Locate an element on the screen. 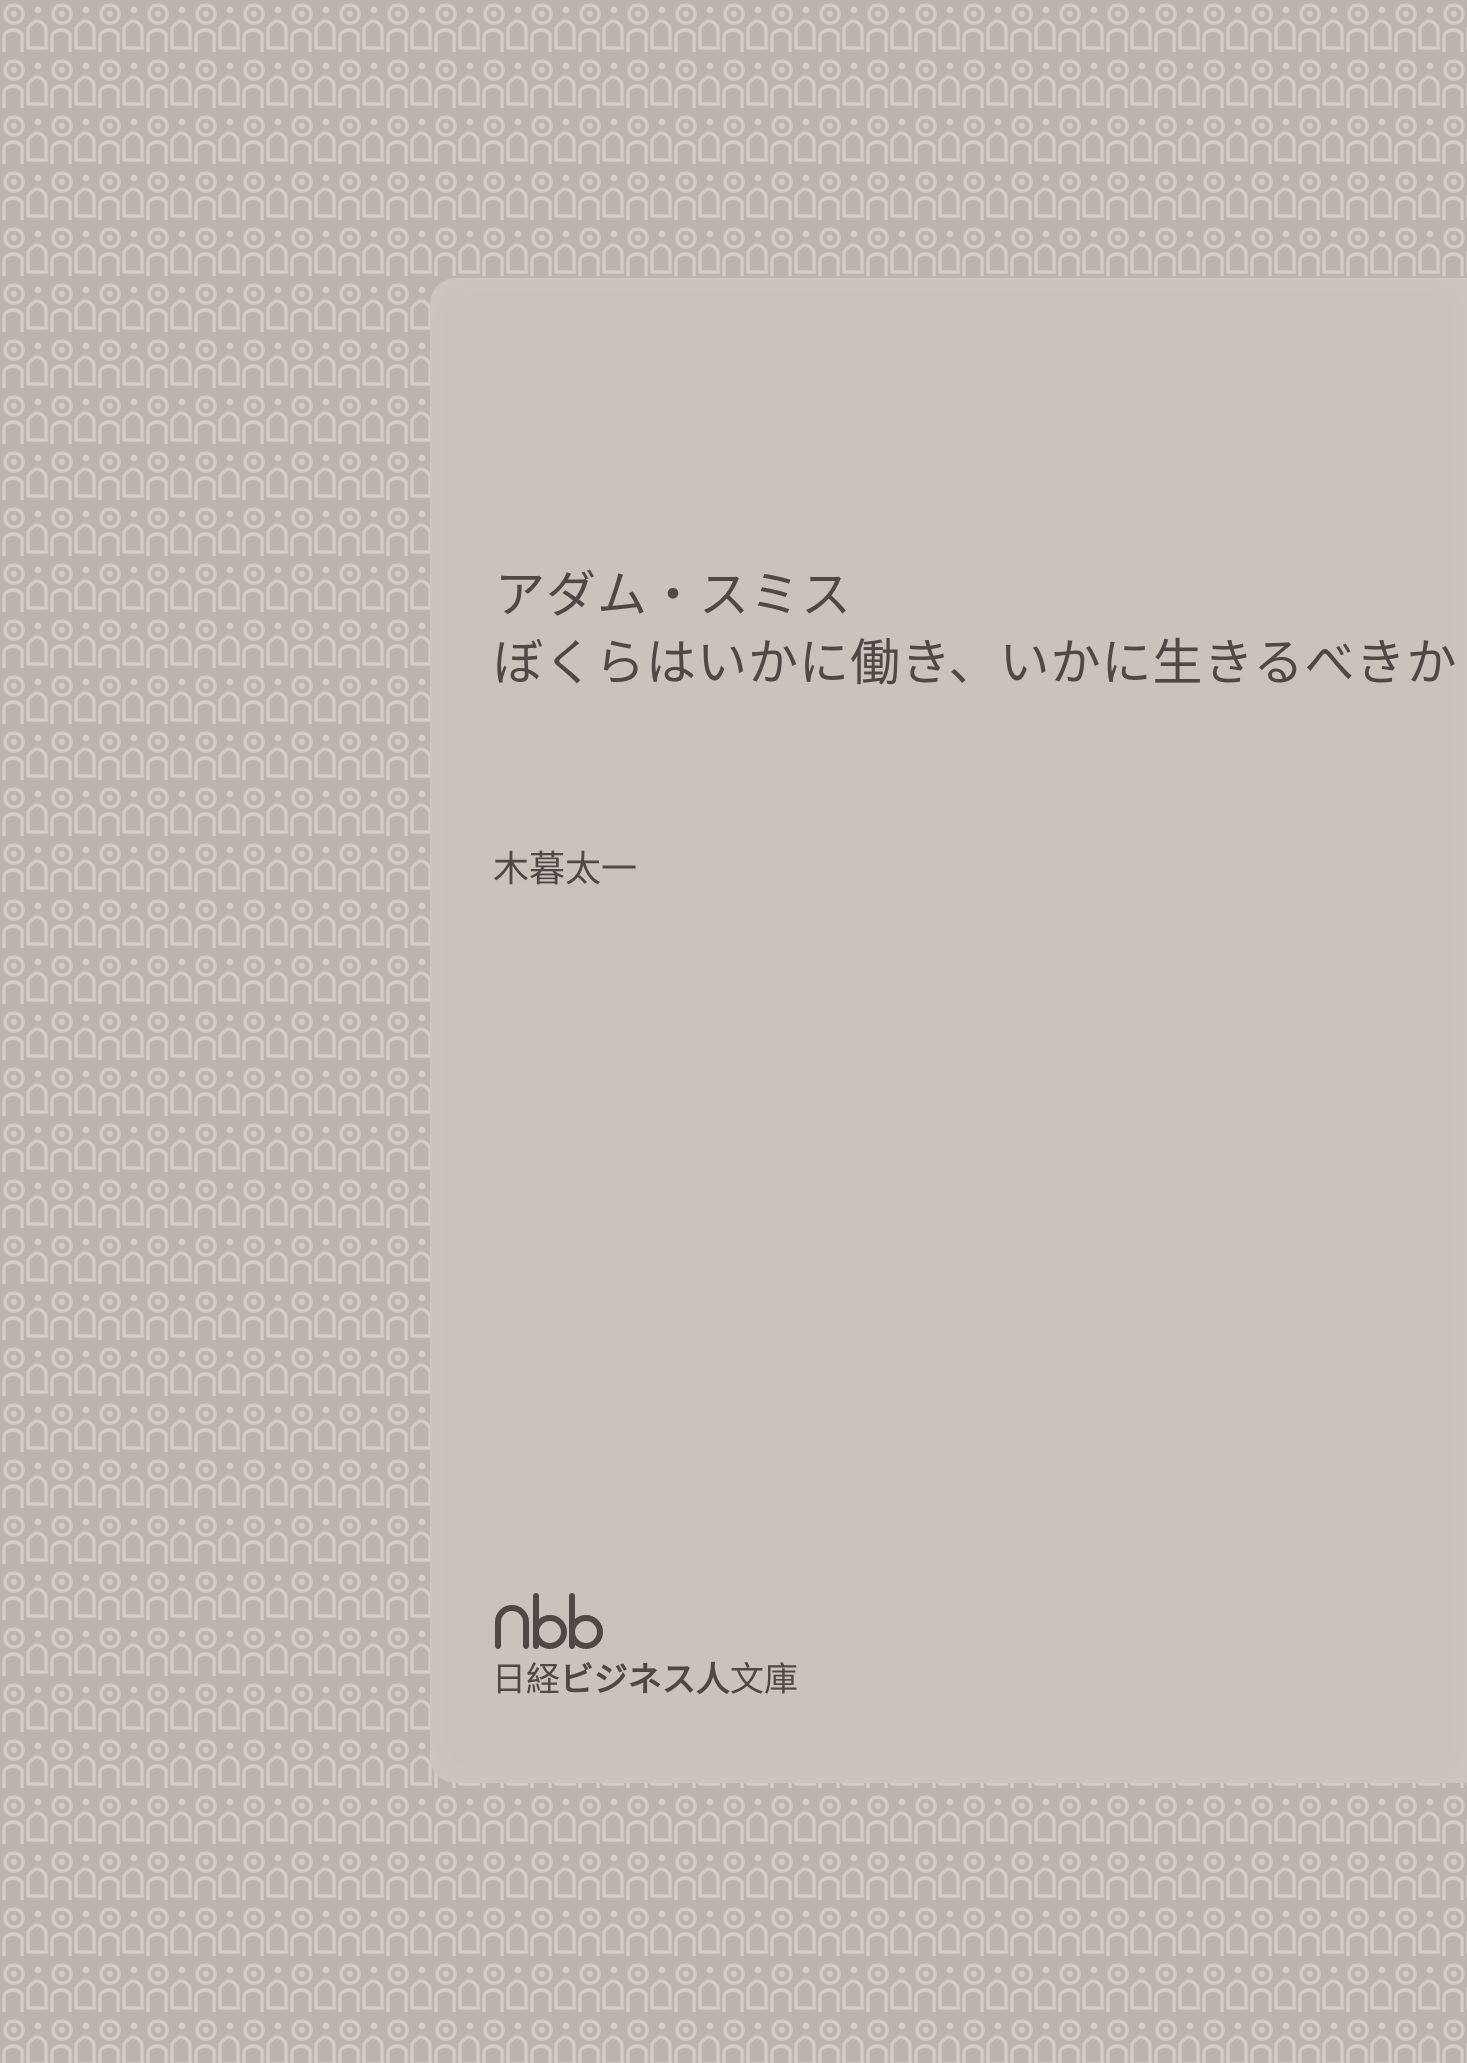 This screenshot has height=2063, width=1467. nbb-logo-icon is located at coordinates (549, 1621).